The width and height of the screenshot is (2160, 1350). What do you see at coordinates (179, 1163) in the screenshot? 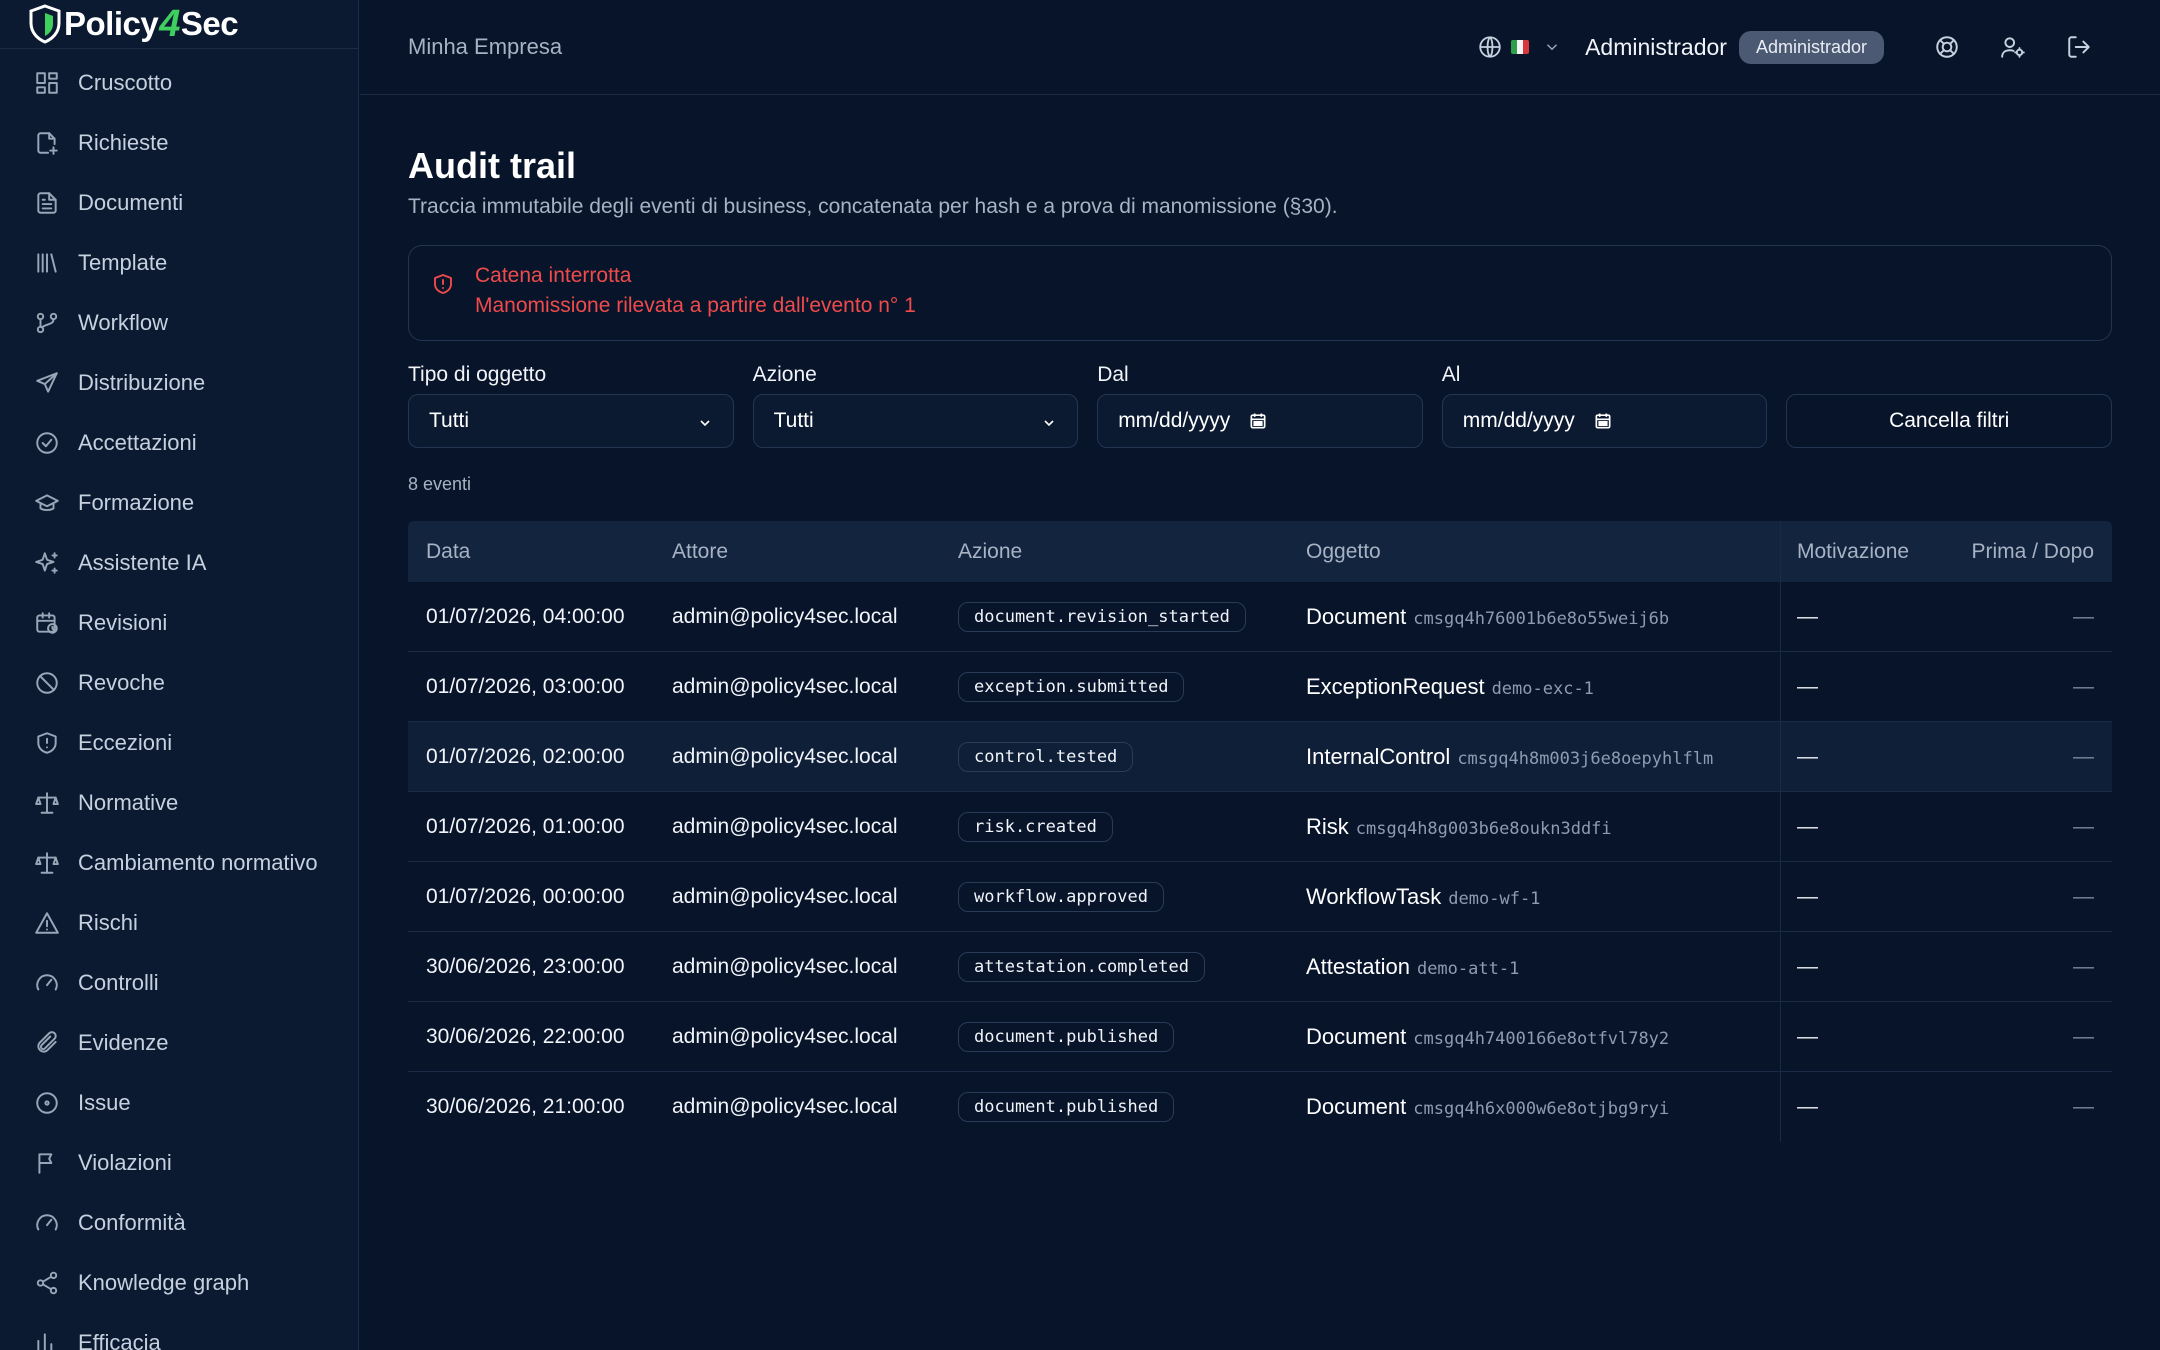
I see `sidebar-item-violazioni: Violazioni` at bounding box center [179, 1163].